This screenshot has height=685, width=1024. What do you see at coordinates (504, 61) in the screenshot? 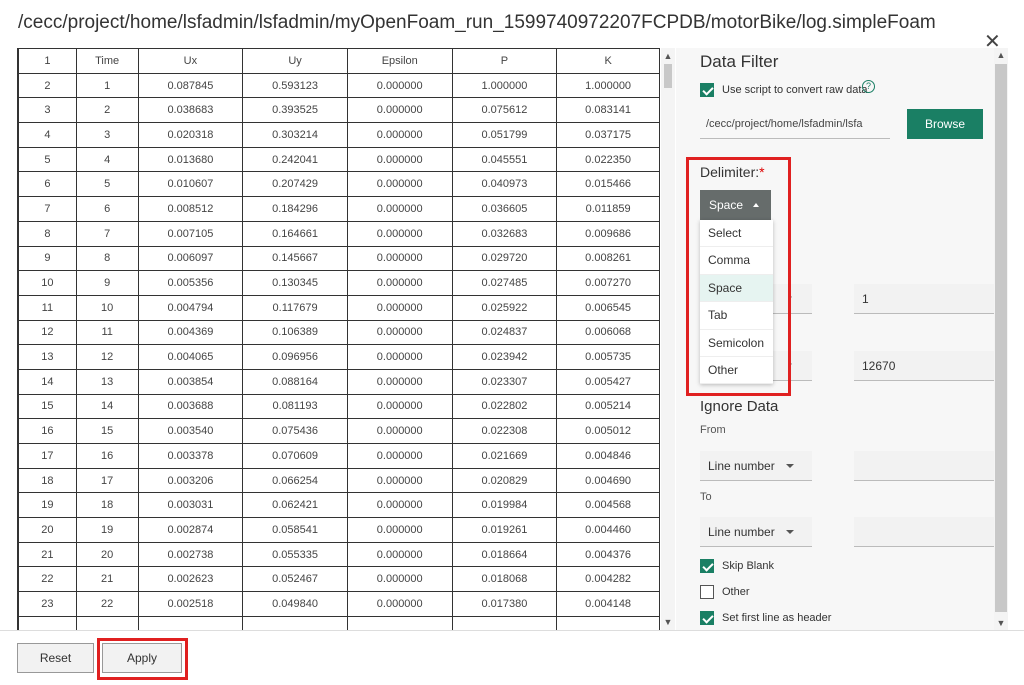
I see `table-cell: P` at bounding box center [504, 61].